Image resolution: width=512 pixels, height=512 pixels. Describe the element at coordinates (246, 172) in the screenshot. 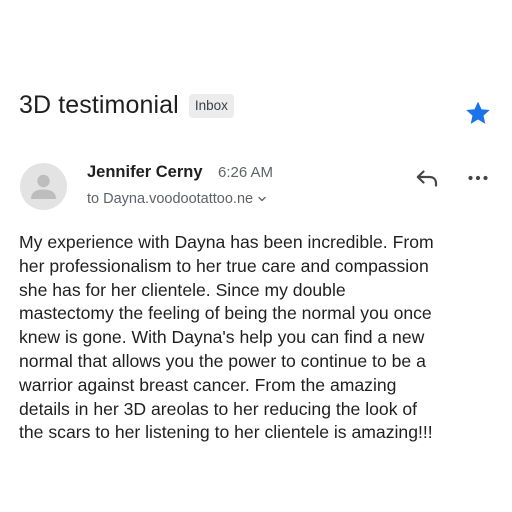

I see `sent-time: 6:26 AM` at that location.